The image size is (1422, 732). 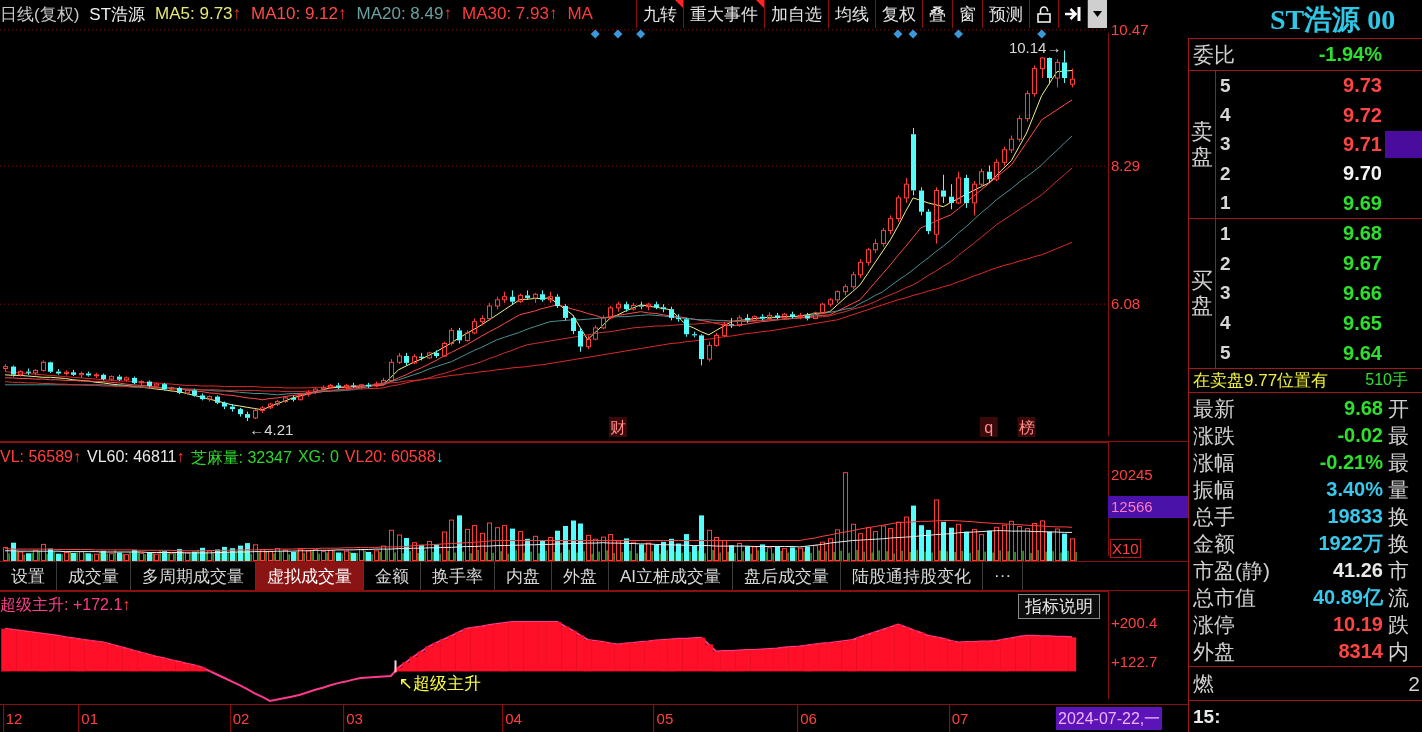 I want to click on scale-label: X10, so click(x=1125, y=548).